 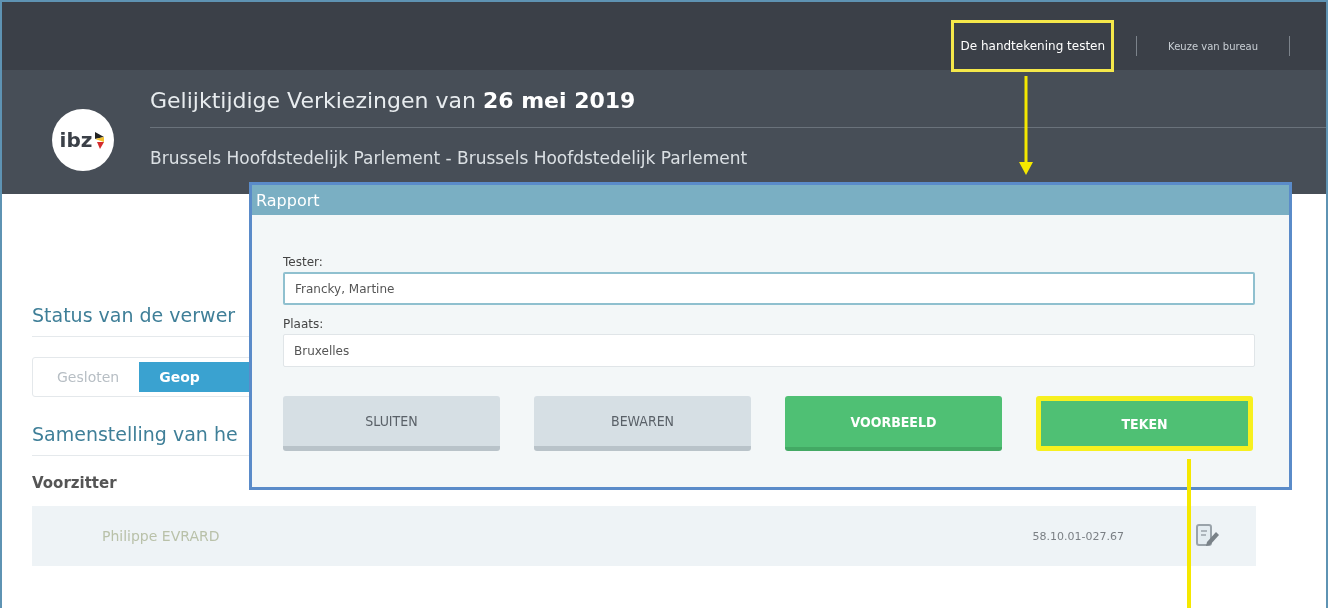 What do you see at coordinates (1078, 536) in the screenshot?
I see `national-number: 58.10.01-027.67` at bounding box center [1078, 536].